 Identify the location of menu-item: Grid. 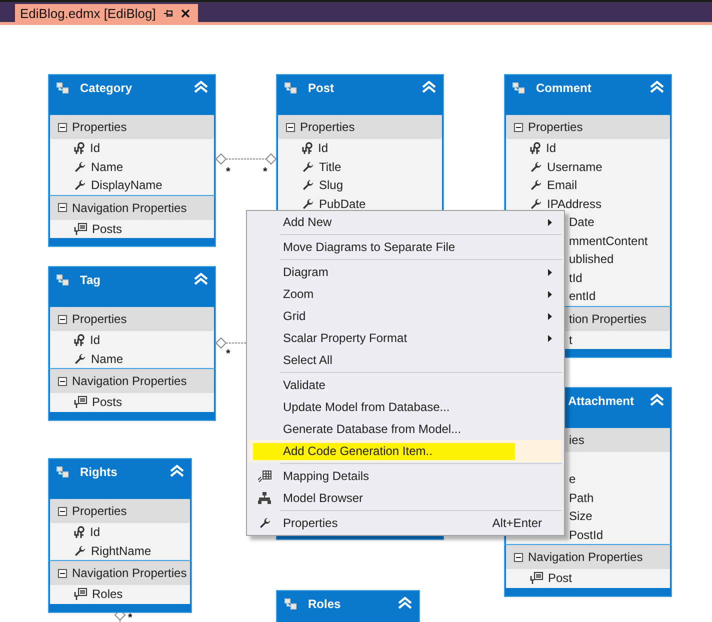
(405, 316).